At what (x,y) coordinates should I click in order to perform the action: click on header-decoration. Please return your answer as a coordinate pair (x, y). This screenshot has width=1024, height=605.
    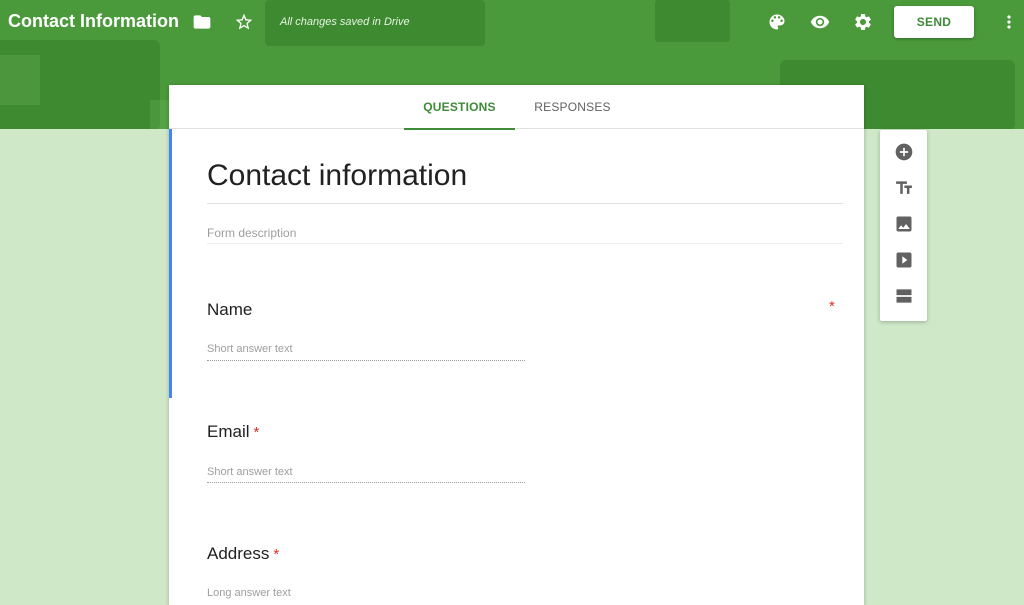
    Looking at the image, I should click on (20, 80).